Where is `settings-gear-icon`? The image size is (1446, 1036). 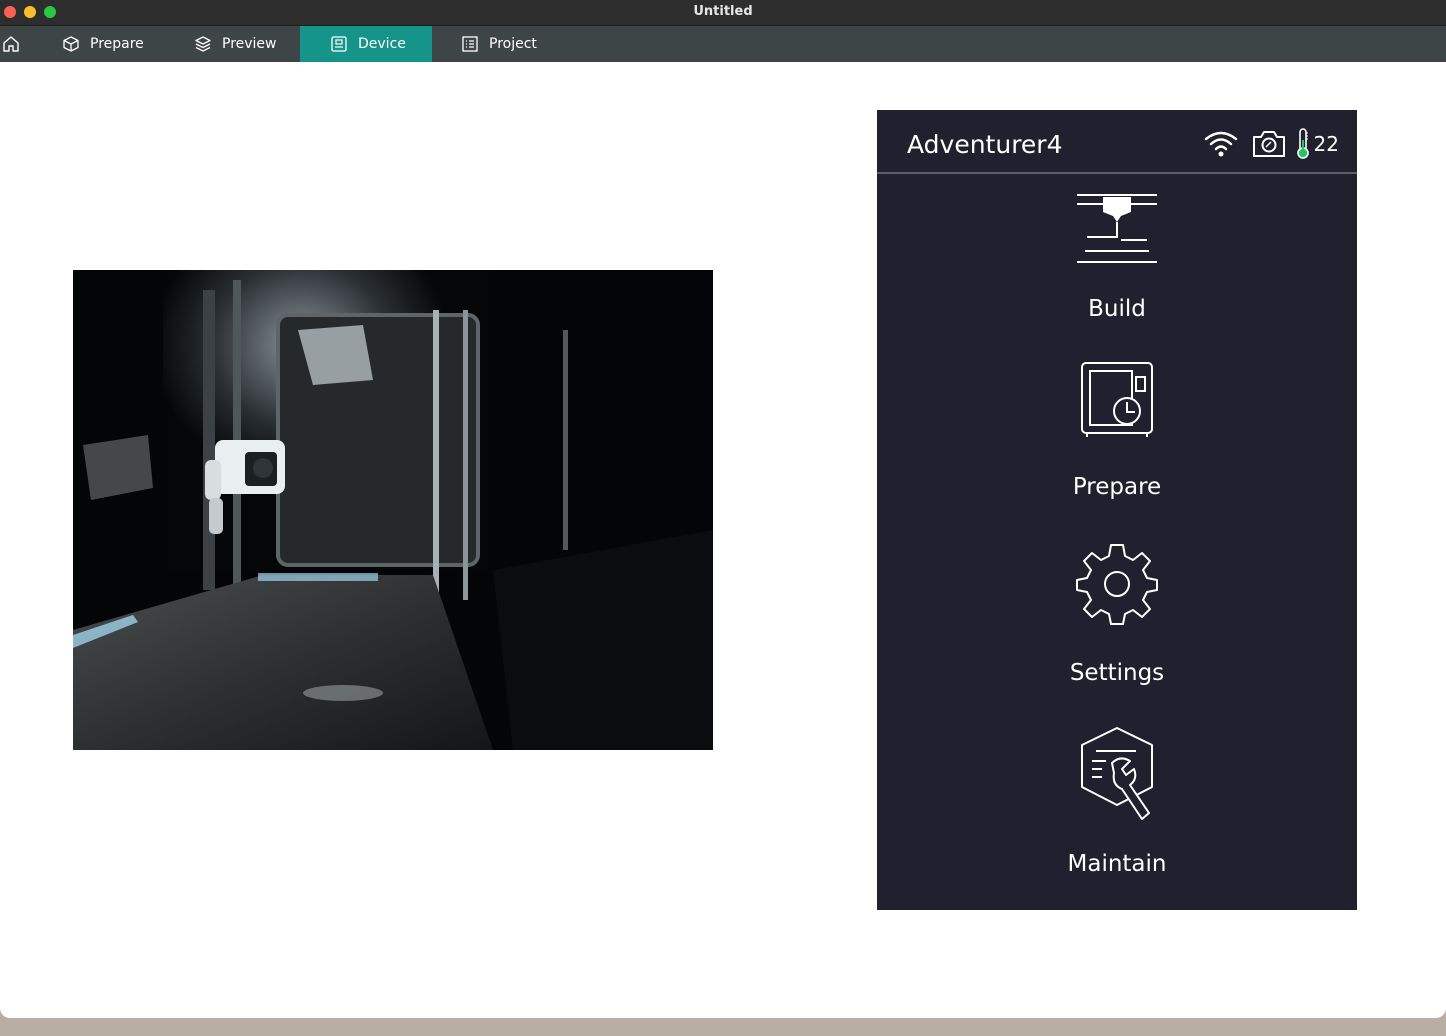
settings-gear-icon is located at coordinates (1117, 584).